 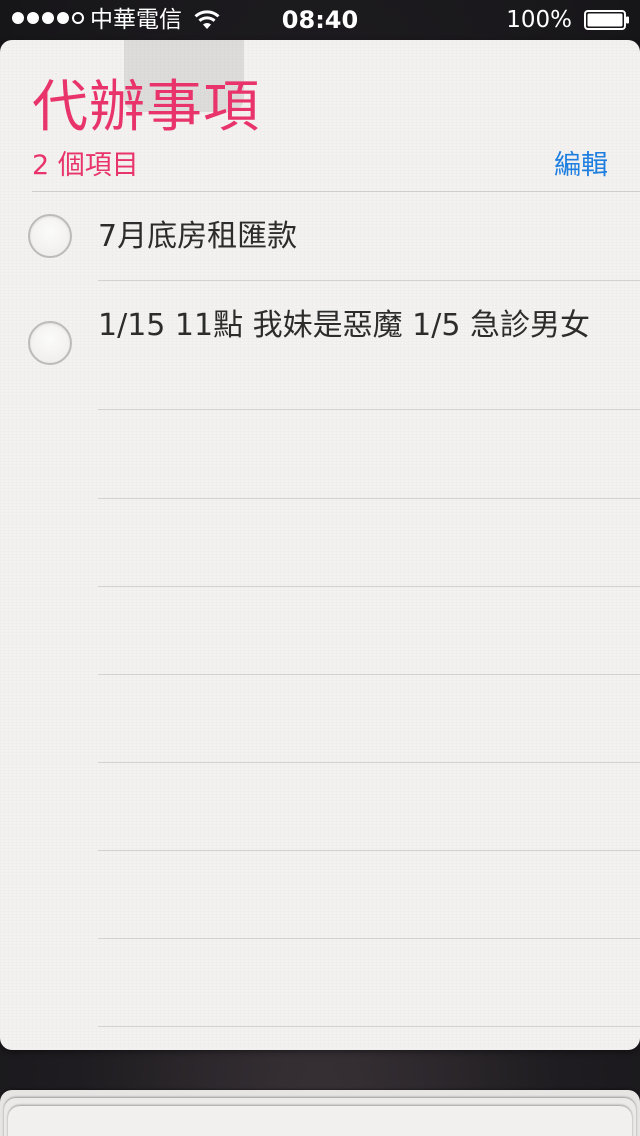 I want to click on item-text: 7月底房租匯款, so click(x=353, y=237).